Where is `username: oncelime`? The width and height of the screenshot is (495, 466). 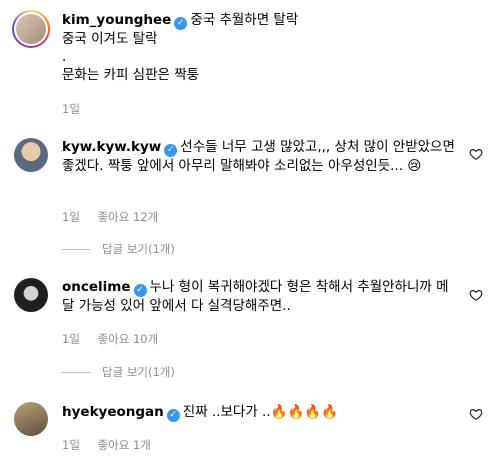 username: oncelime is located at coordinates (96, 287).